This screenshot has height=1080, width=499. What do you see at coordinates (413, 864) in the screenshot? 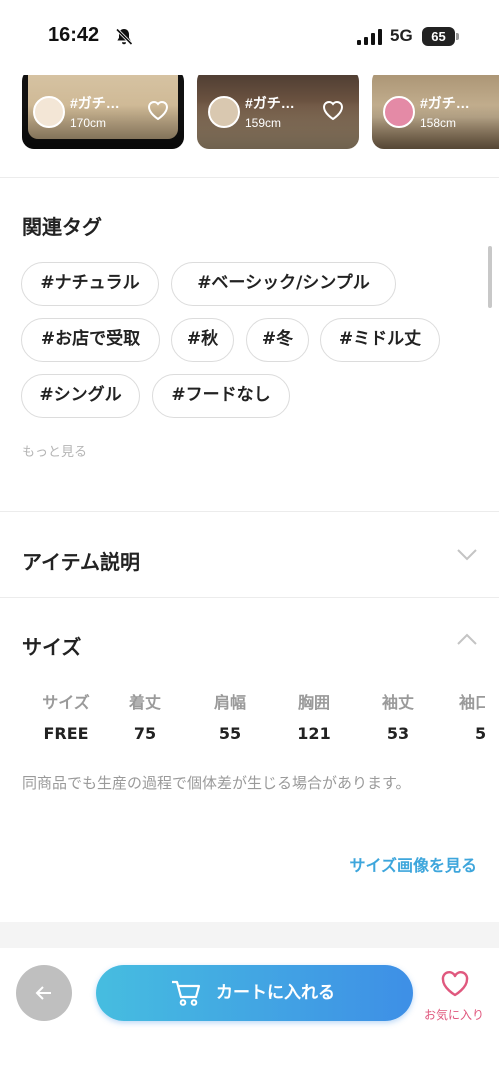
I see `size-image-link: サイズ画像を見る` at bounding box center [413, 864].